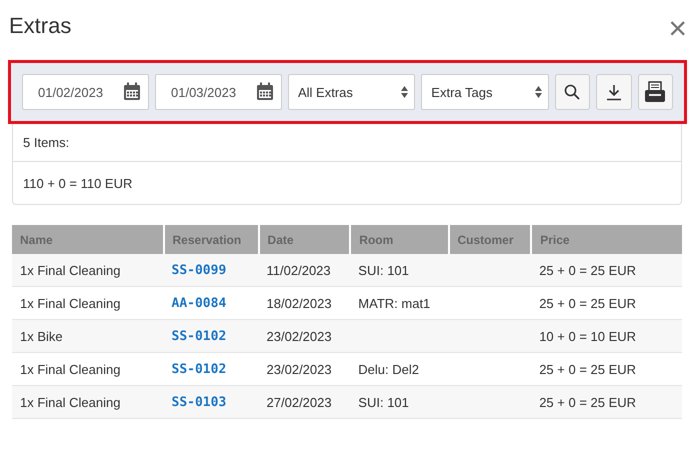 This screenshot has width=695, height=475. I want to click on print-button, so click(656, 92).